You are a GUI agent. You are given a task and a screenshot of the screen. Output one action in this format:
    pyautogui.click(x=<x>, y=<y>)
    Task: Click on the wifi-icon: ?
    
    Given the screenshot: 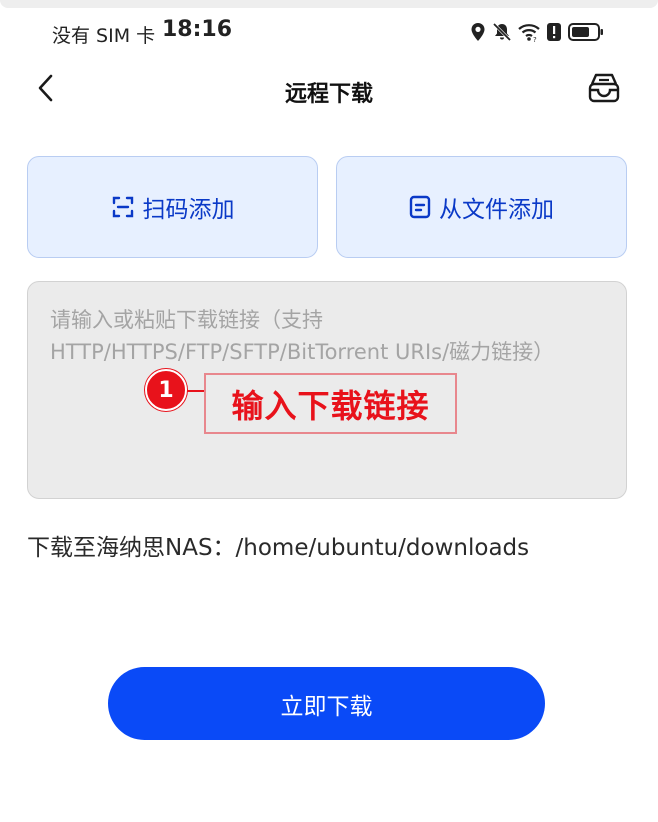 What is the action you would take?
    pyautogui.click(x=529, y=32)
    